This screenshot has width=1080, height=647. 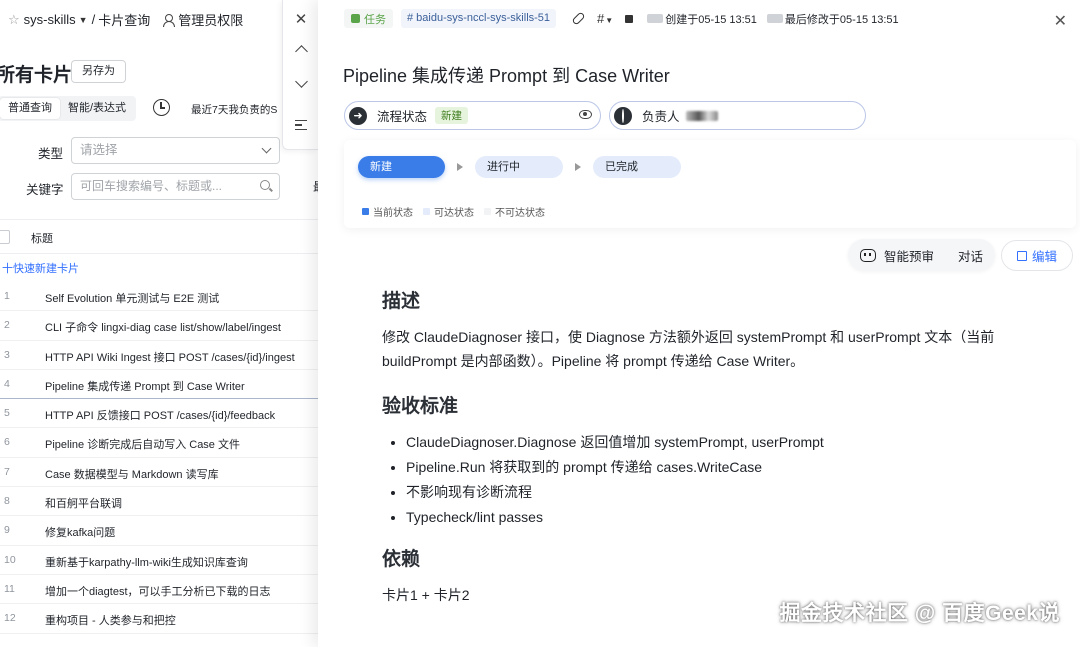 I want to click on creator-avatar, so click(x=655, y=18).